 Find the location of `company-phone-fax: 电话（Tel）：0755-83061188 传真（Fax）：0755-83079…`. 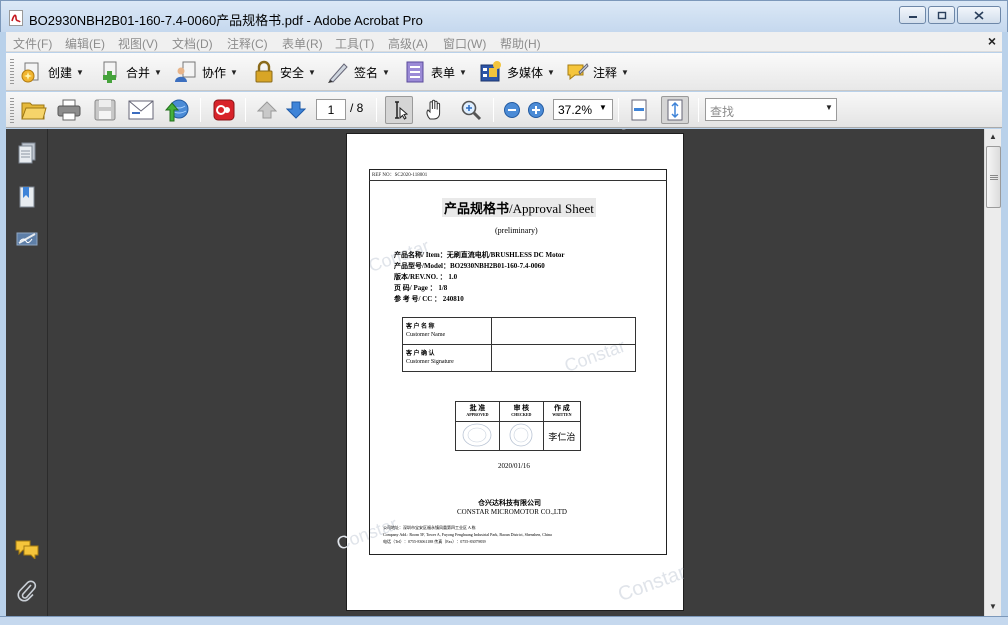

company-phone-fax: 电话（Tel）：0755-83061188 传真（Fax）：0755-83079… is located at coordinates (434, 541).